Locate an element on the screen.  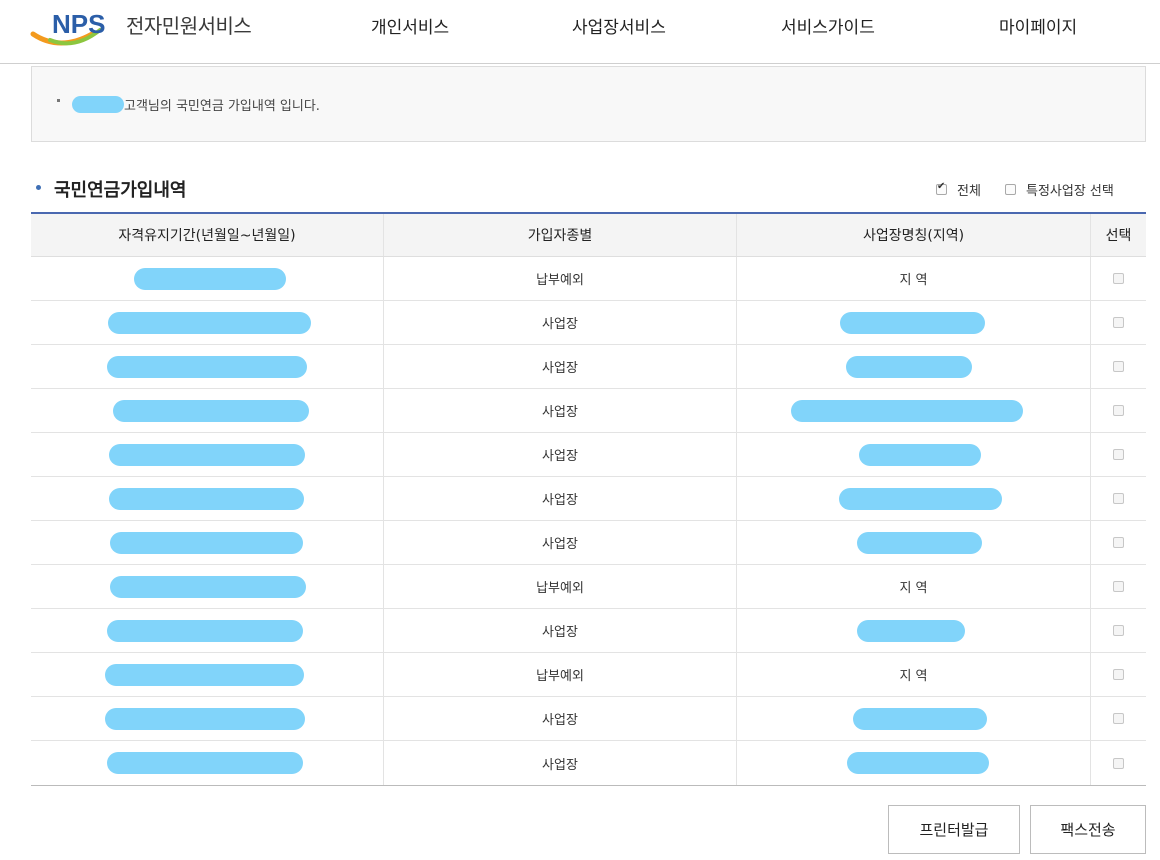
option-all-checkbox is located at coordinates (941, 188).